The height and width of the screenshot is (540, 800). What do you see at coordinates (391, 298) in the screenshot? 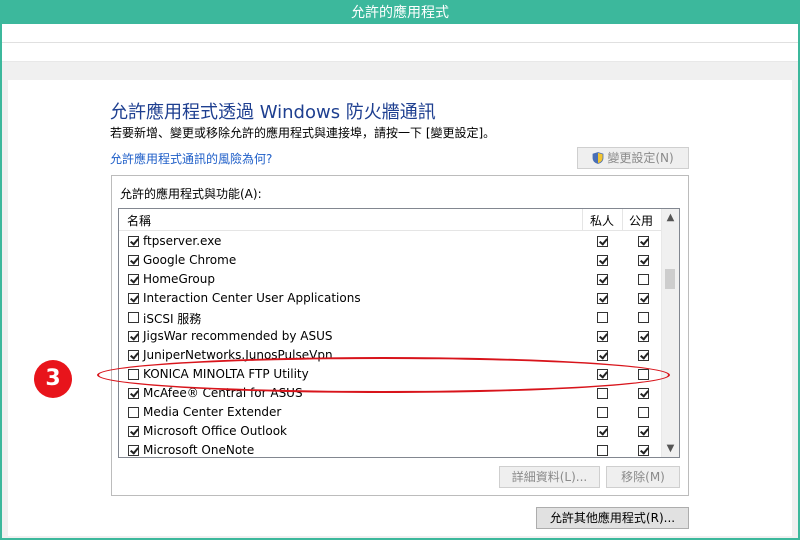
I see `app-row: Interaction Center User Applications` at bounding box center [391, 298].